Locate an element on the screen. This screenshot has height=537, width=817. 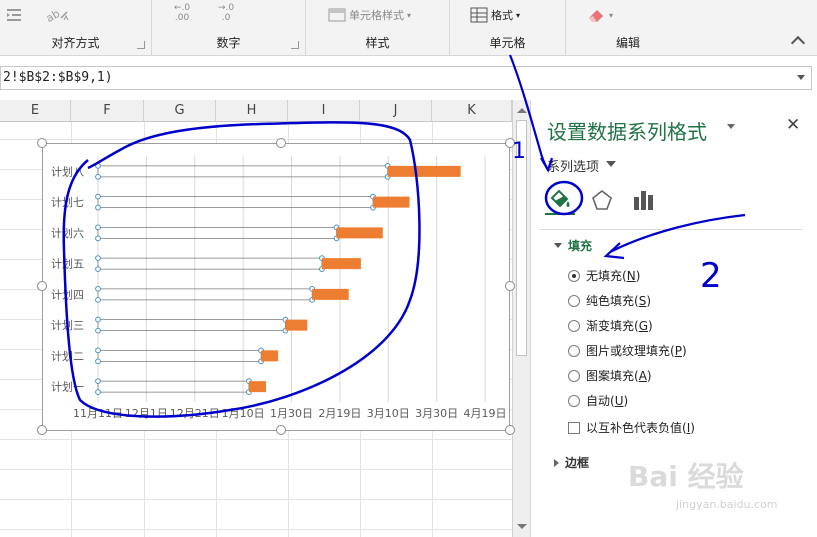
indent-icon is located at coordinates (17, 15).